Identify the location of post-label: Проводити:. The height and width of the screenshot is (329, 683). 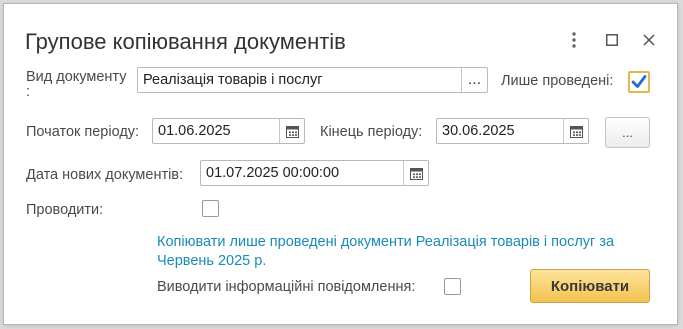
(65, 210).